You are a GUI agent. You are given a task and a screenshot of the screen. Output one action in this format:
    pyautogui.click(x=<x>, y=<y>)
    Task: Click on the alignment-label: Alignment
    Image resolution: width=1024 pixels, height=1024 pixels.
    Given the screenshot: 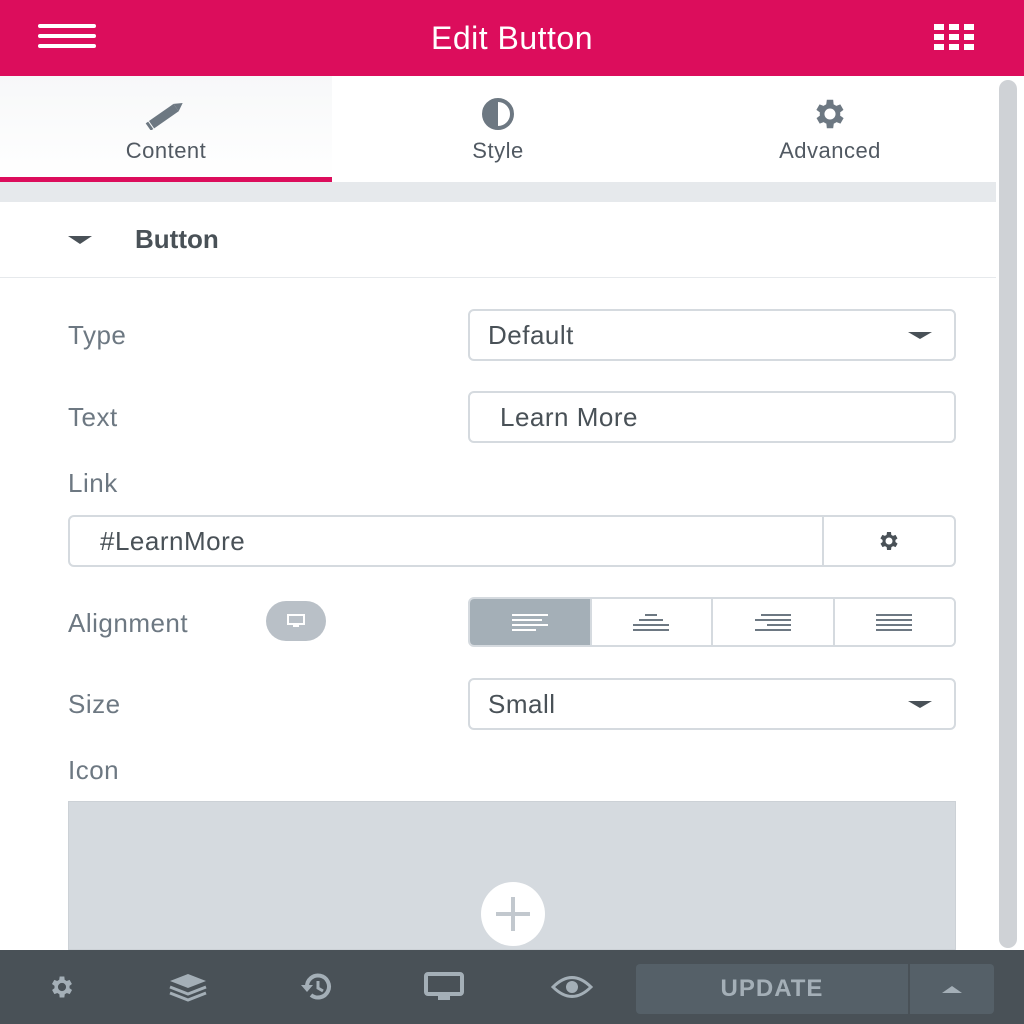 What is the action you would take?
    pyautogui.click(x=128, y=623)
    